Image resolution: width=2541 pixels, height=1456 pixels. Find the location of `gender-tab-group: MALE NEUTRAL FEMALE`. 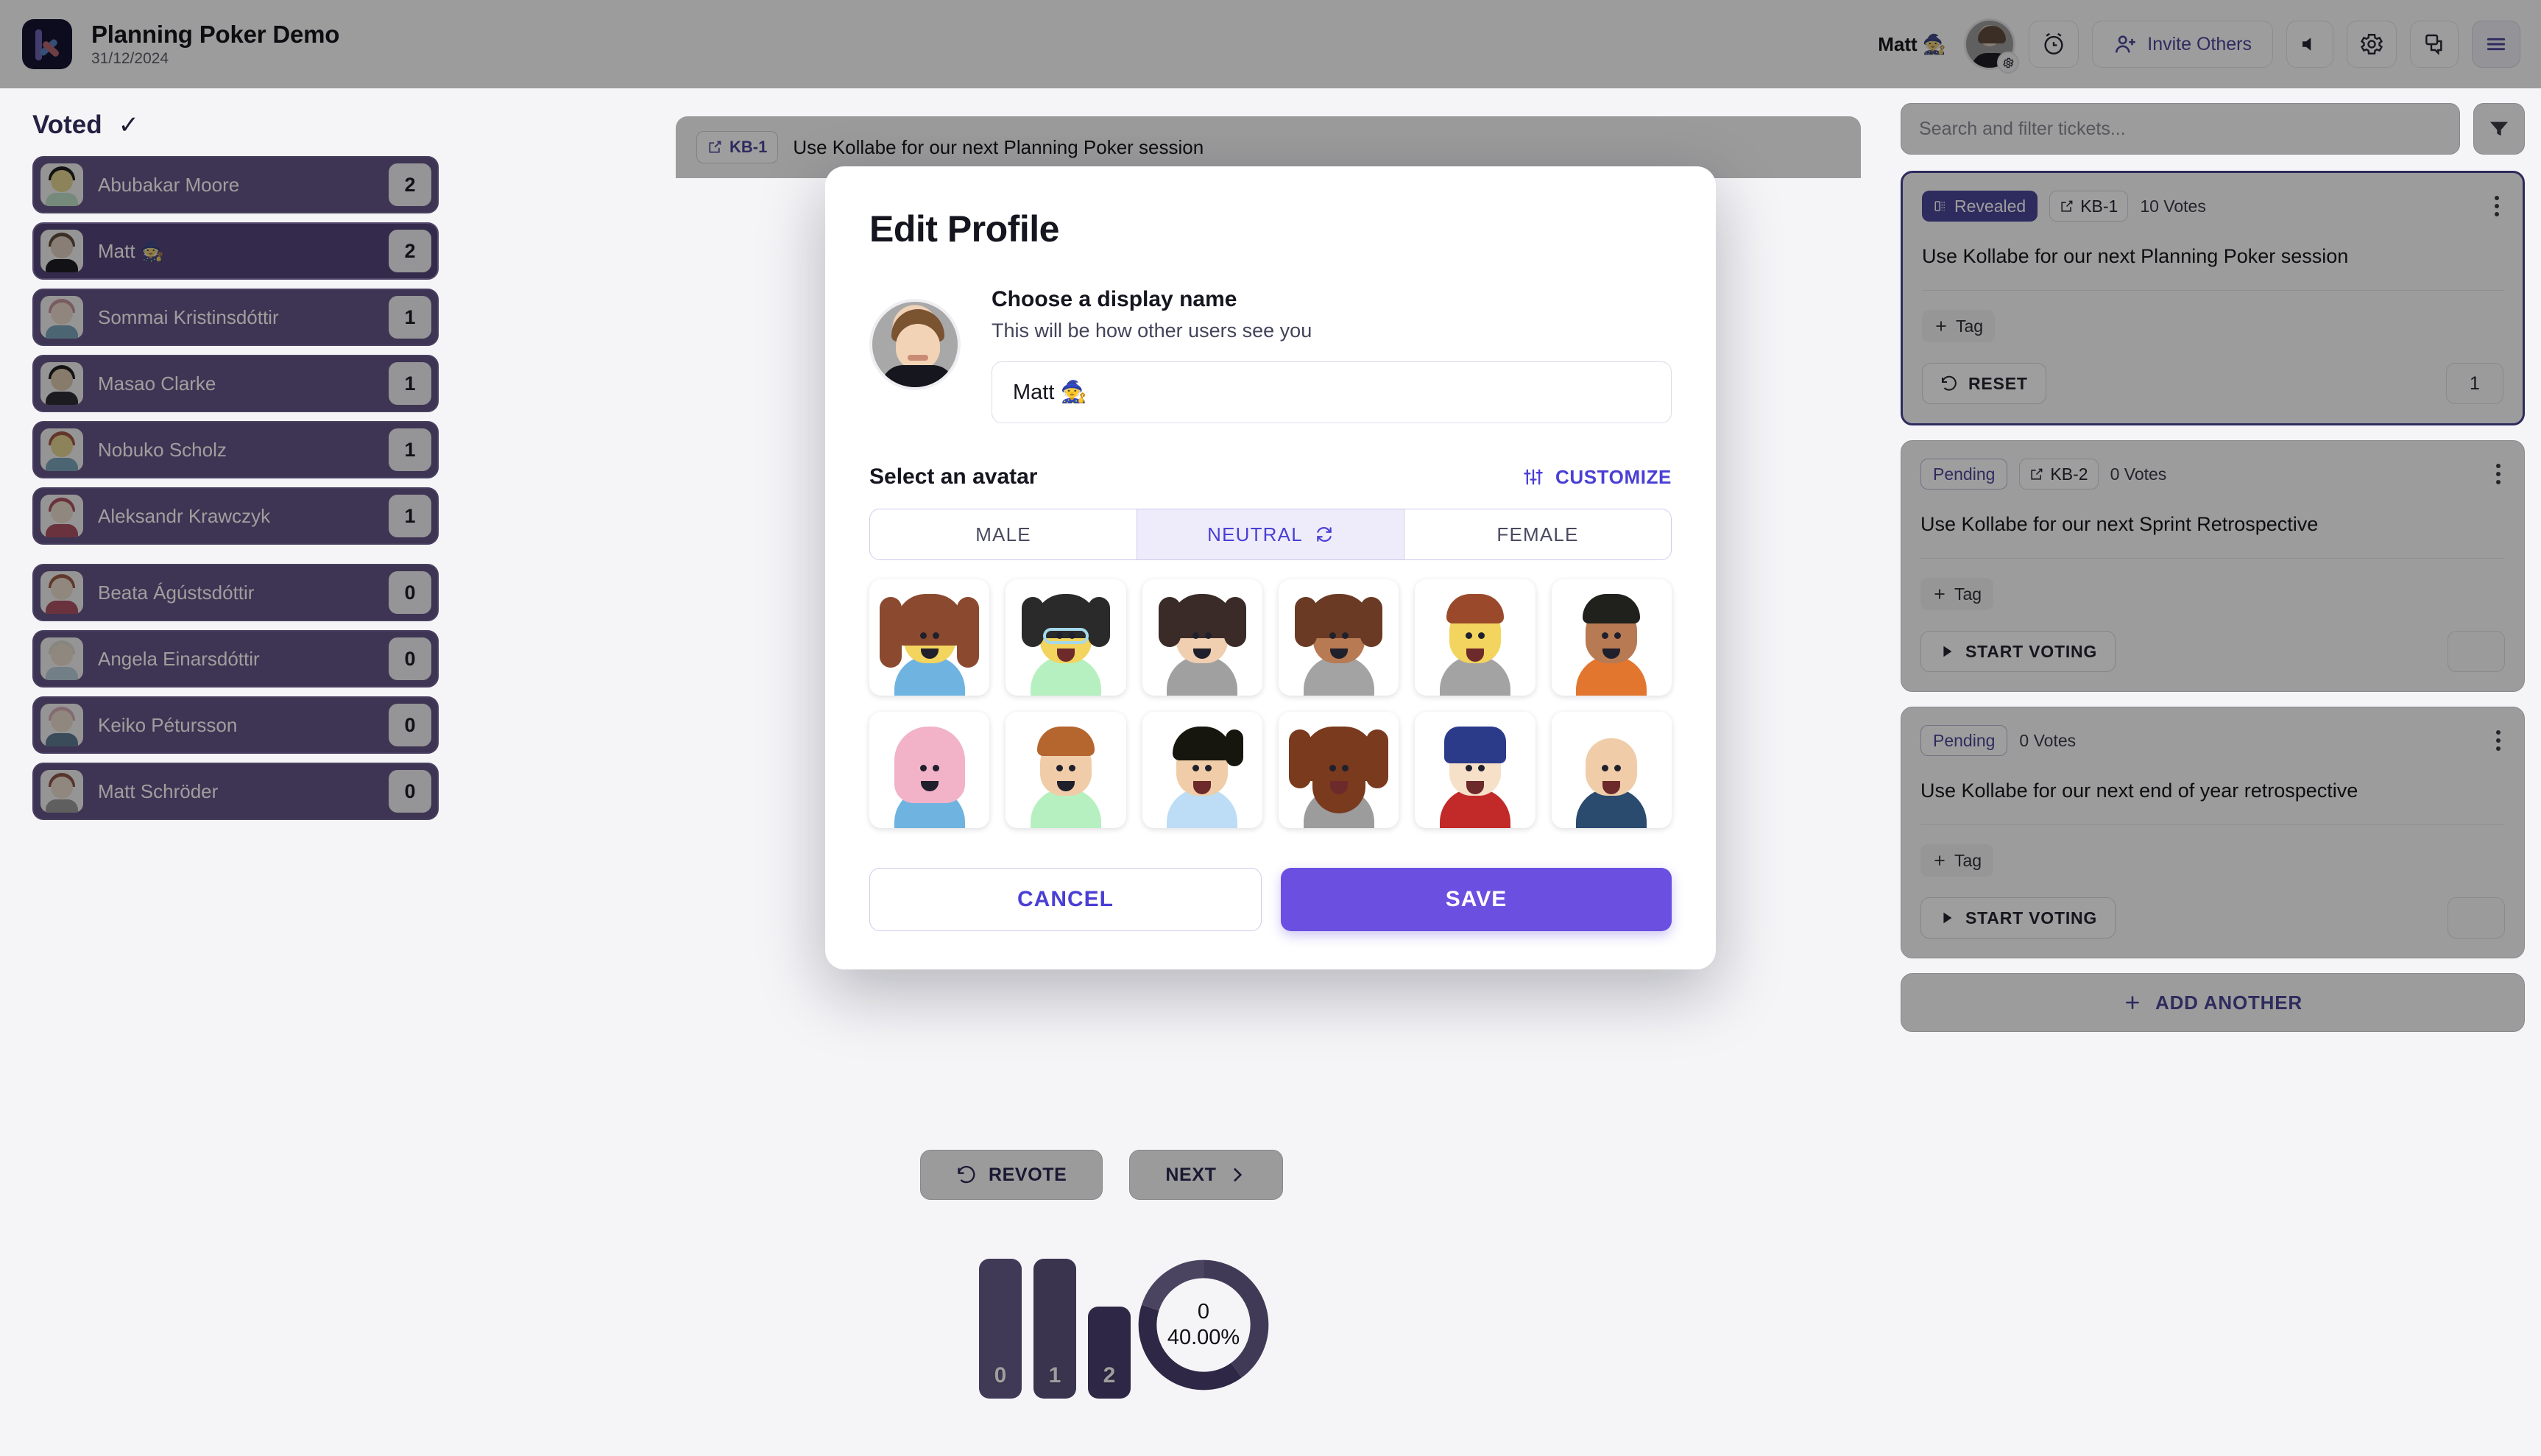

gender-tab-group: MALE NEUTRAL FEMALE is located at coordinates (1270, 534).